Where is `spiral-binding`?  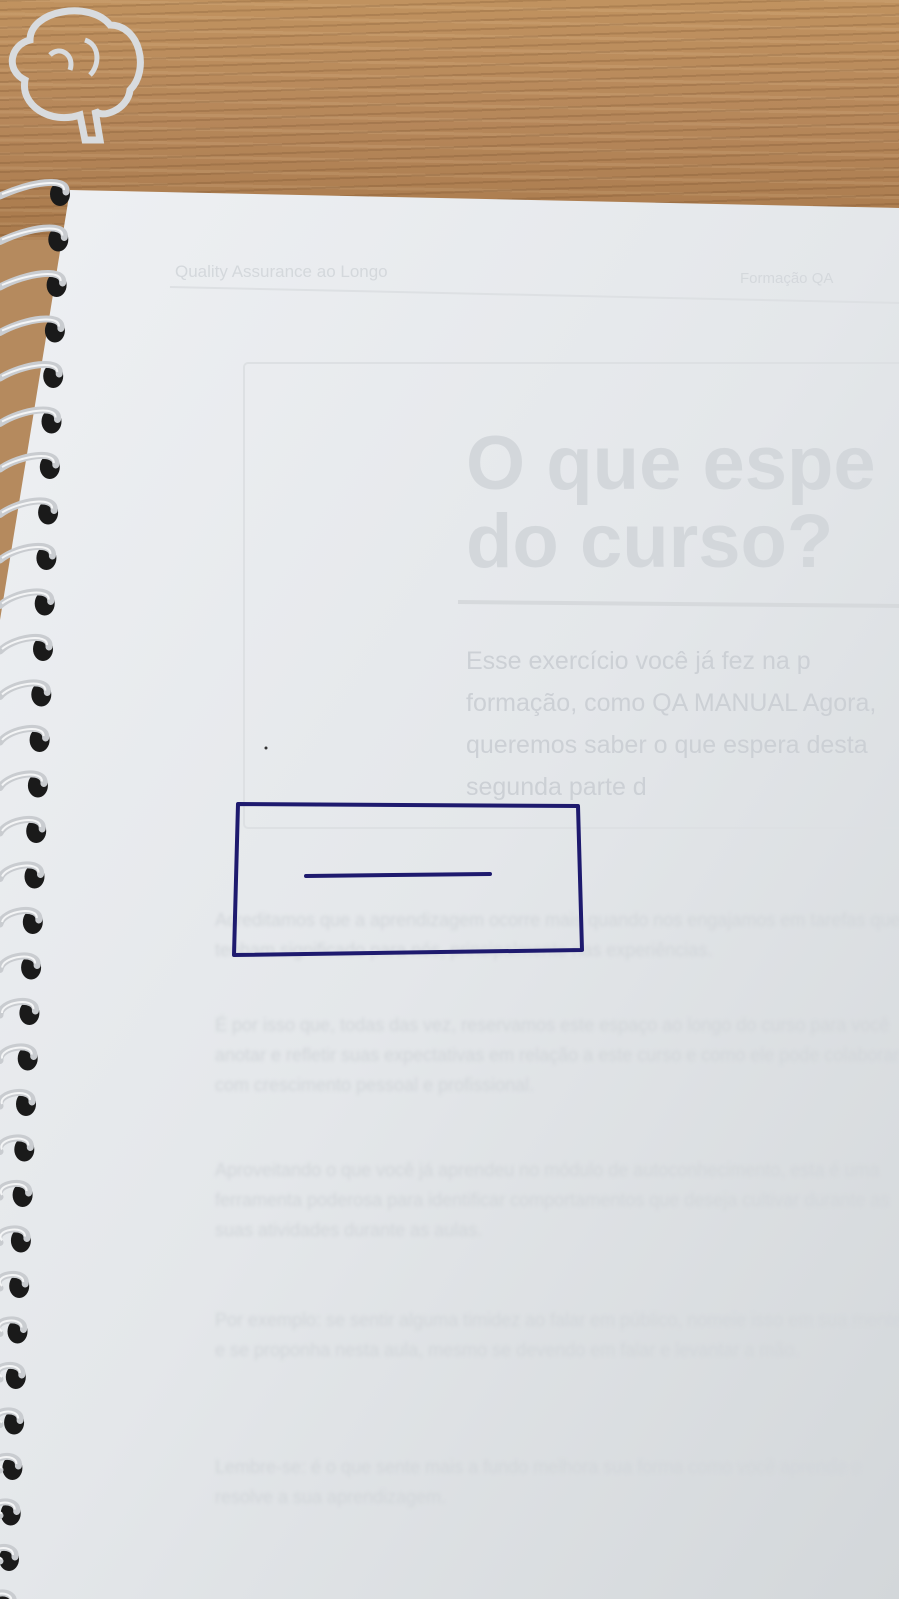
spiral-binding is located at coordinates (35, 888).